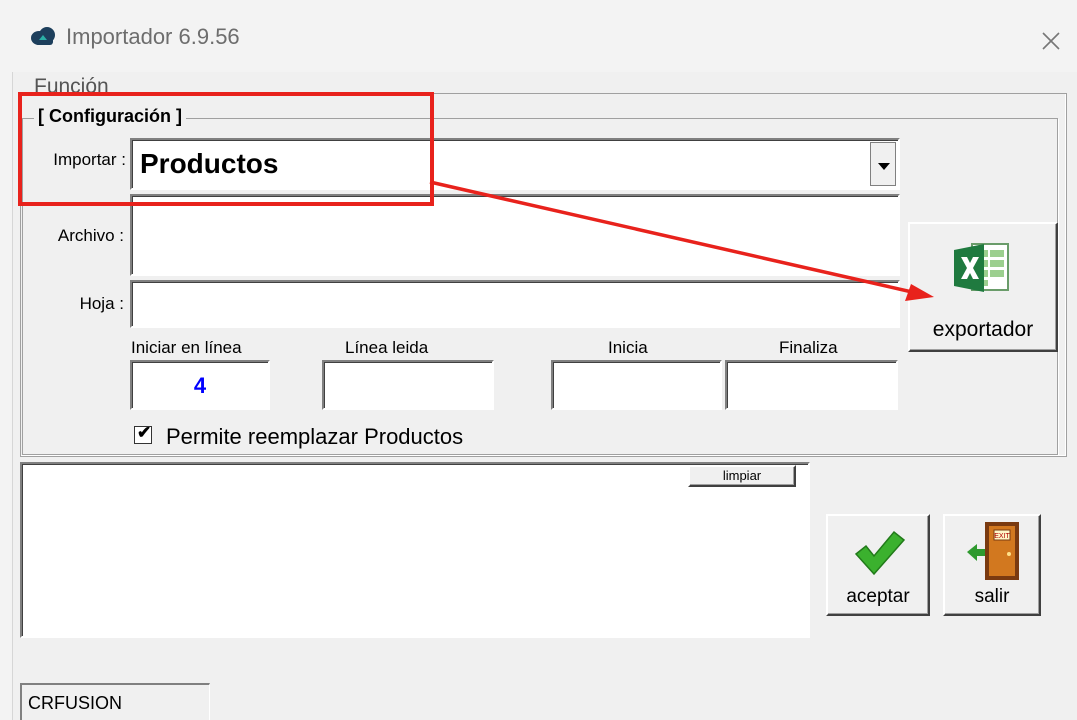 The image size is (1077, 720). I want to click on exportador-label: exportador, so click(983, 329).